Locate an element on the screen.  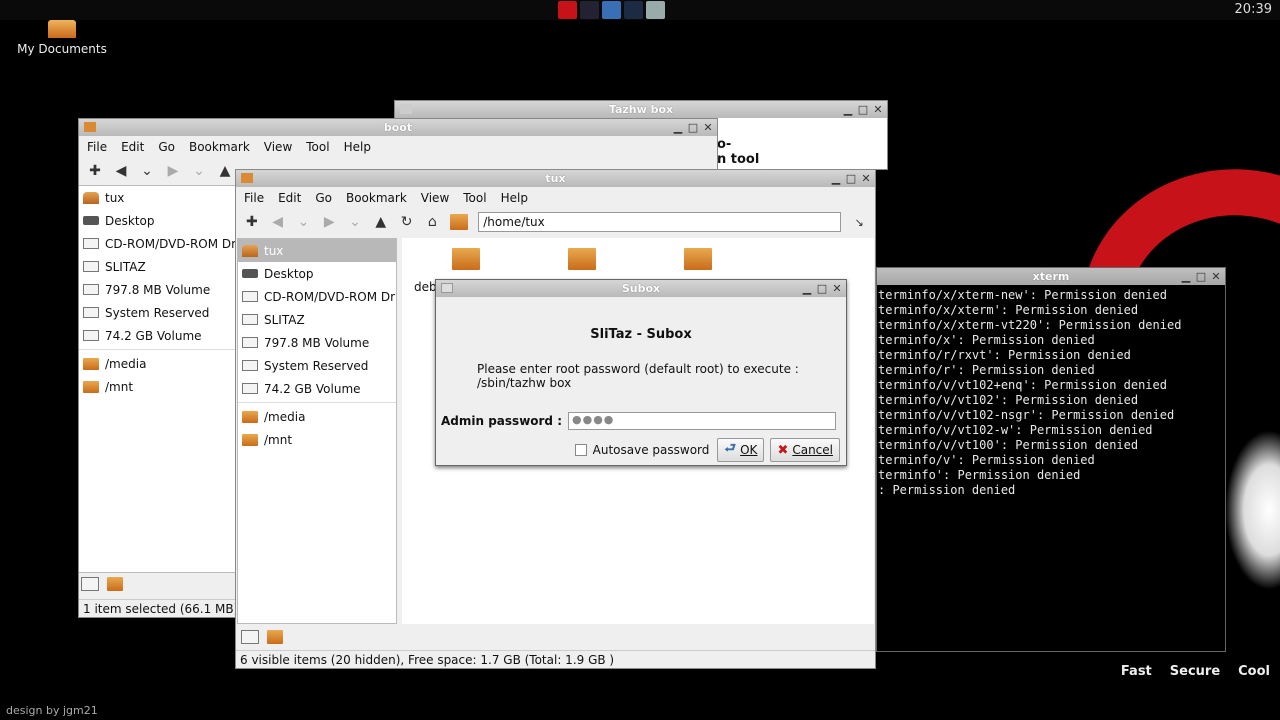
ok-button: ⮐ OK is located at coordinates (741, 450).